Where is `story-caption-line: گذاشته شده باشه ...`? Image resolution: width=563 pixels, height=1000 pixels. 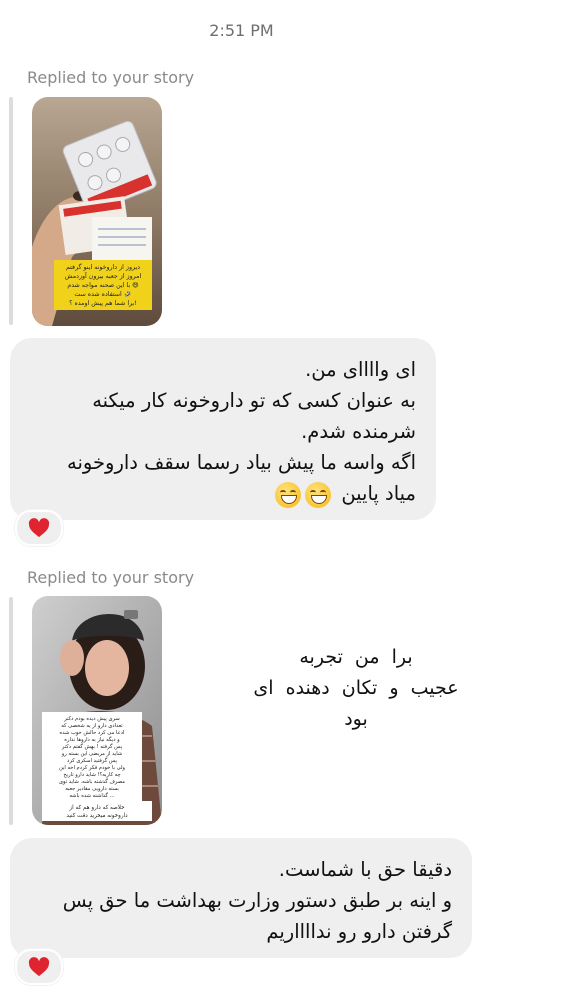 story-caption-line: گذاشته شده باشه ... is located at coordinates (92, 795).